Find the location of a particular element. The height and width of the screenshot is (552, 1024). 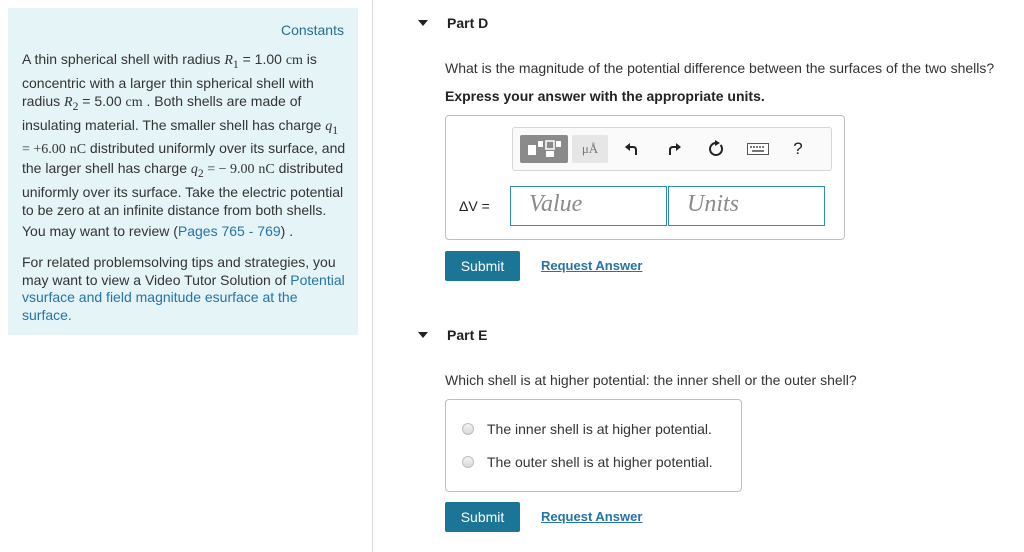

reset-icon is located at coordinates (716, 148).